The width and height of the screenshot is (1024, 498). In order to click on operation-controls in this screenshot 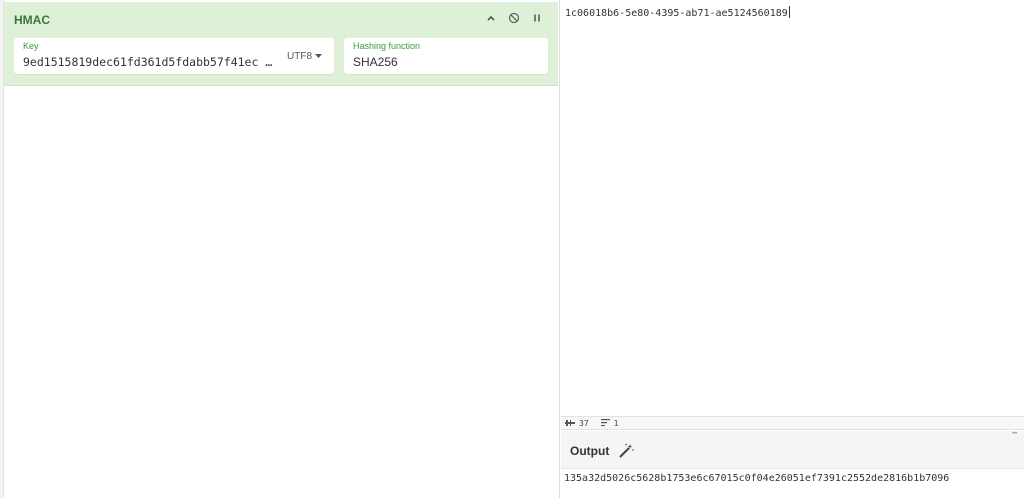, I will do `click(514, 18)`.